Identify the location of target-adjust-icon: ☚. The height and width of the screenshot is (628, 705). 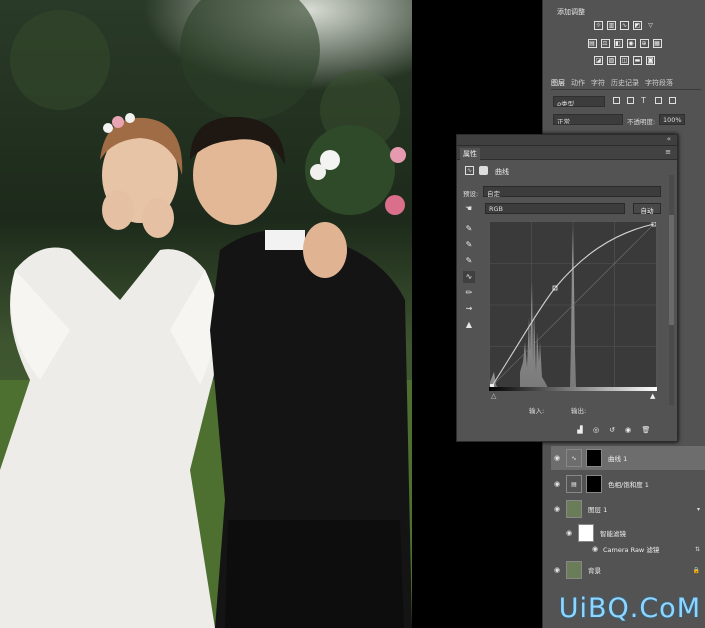
(468, 208).